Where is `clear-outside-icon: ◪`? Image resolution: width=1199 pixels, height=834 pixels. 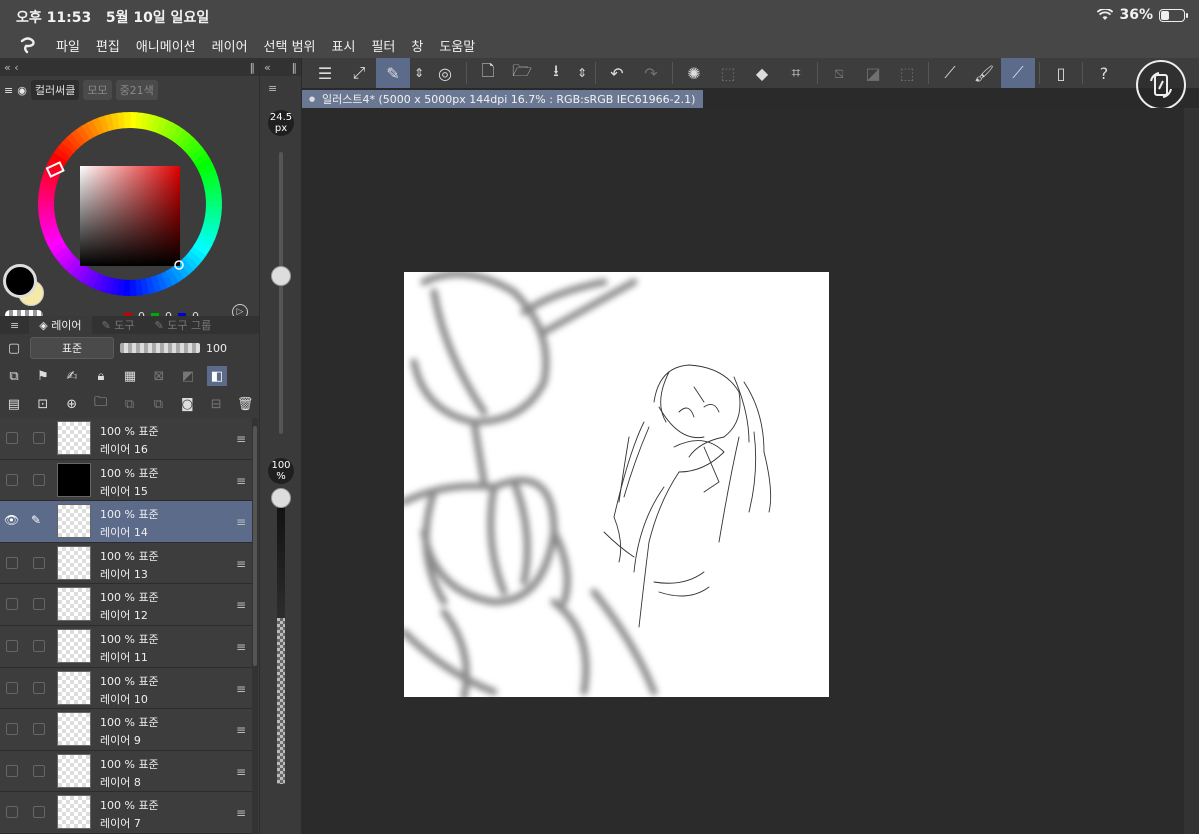
clear-outside-icon: ◪ is located at coordinates (873, 73).